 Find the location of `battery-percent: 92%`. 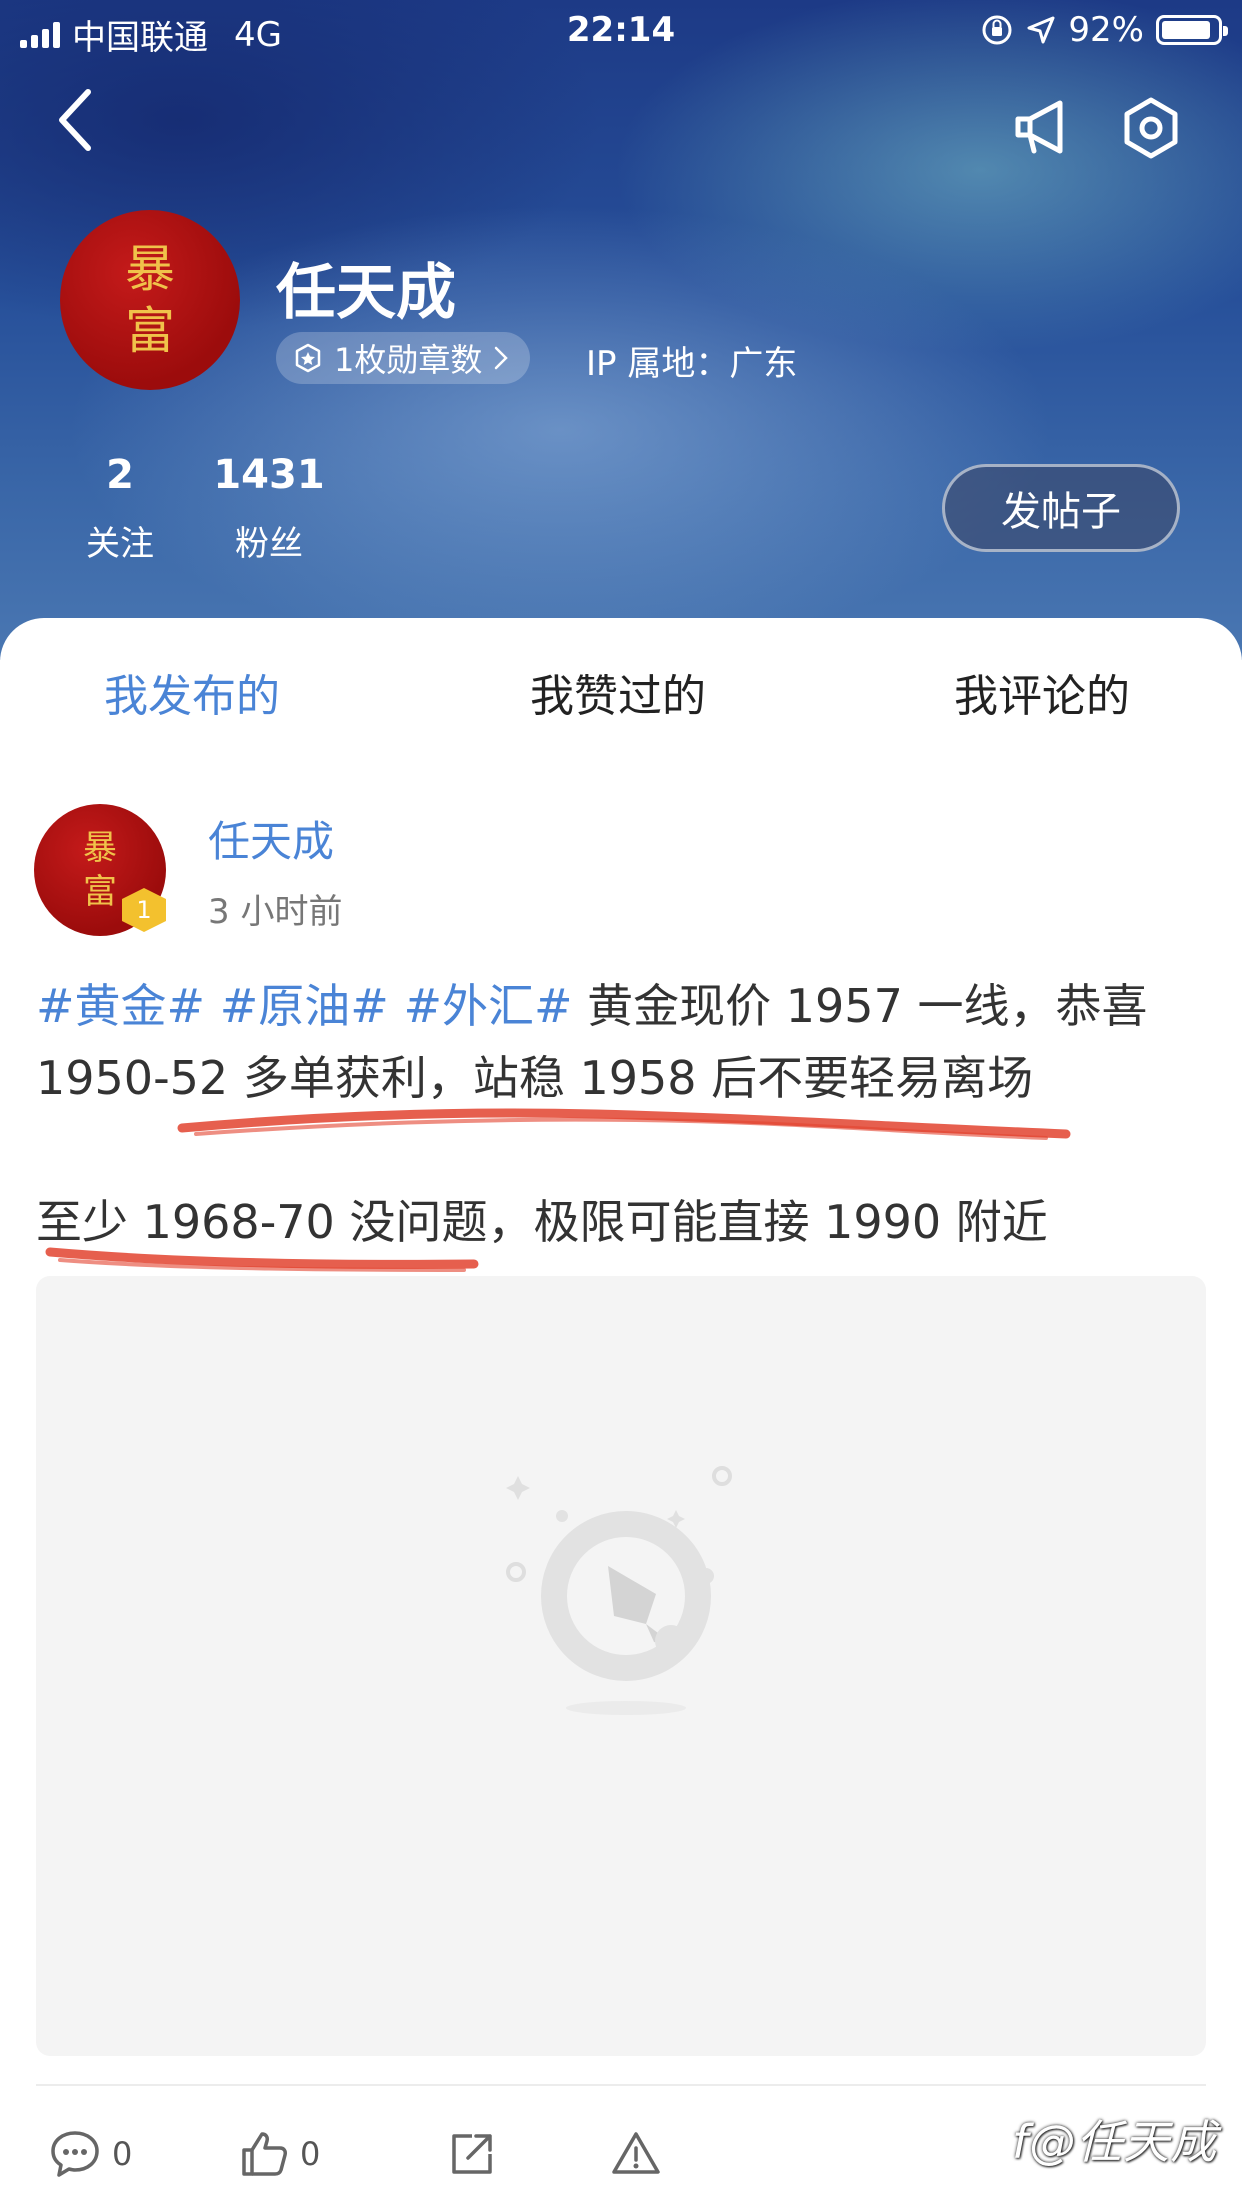

battery-percent: 92% is located at coordinates (1106, 30).